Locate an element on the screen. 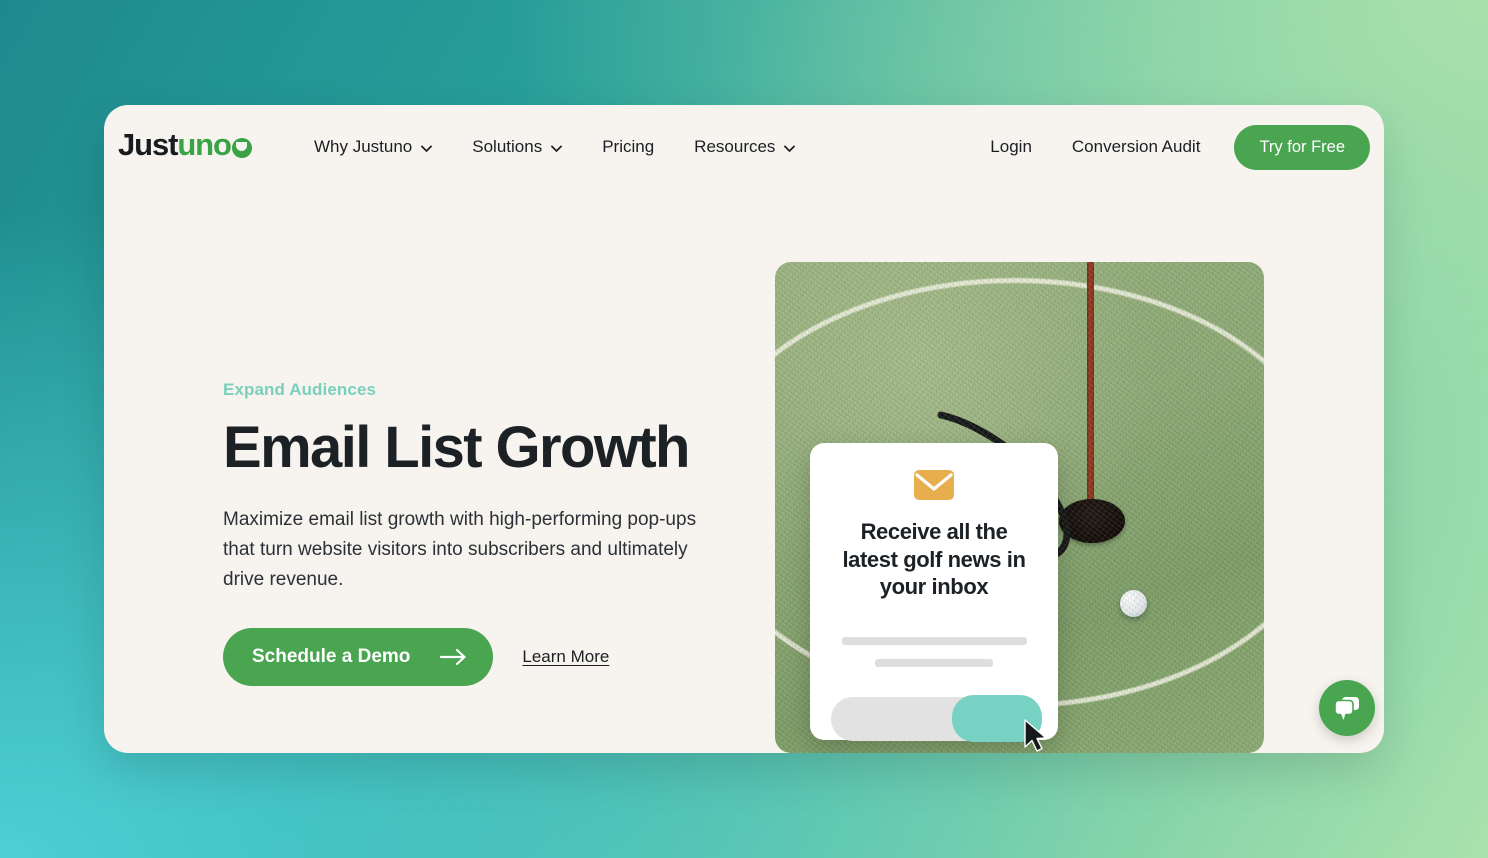  golf-hole is located at coordinates (1092, 521).